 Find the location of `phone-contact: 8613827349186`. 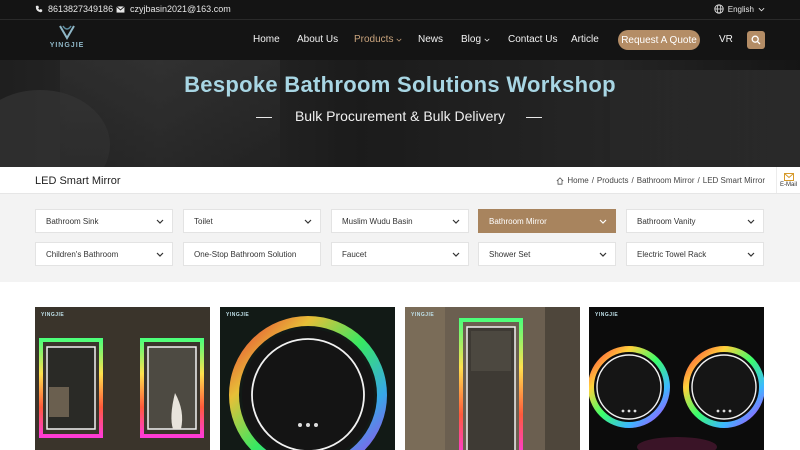

phone-contact: 8613827349186 is located at coordinates (74, 9).